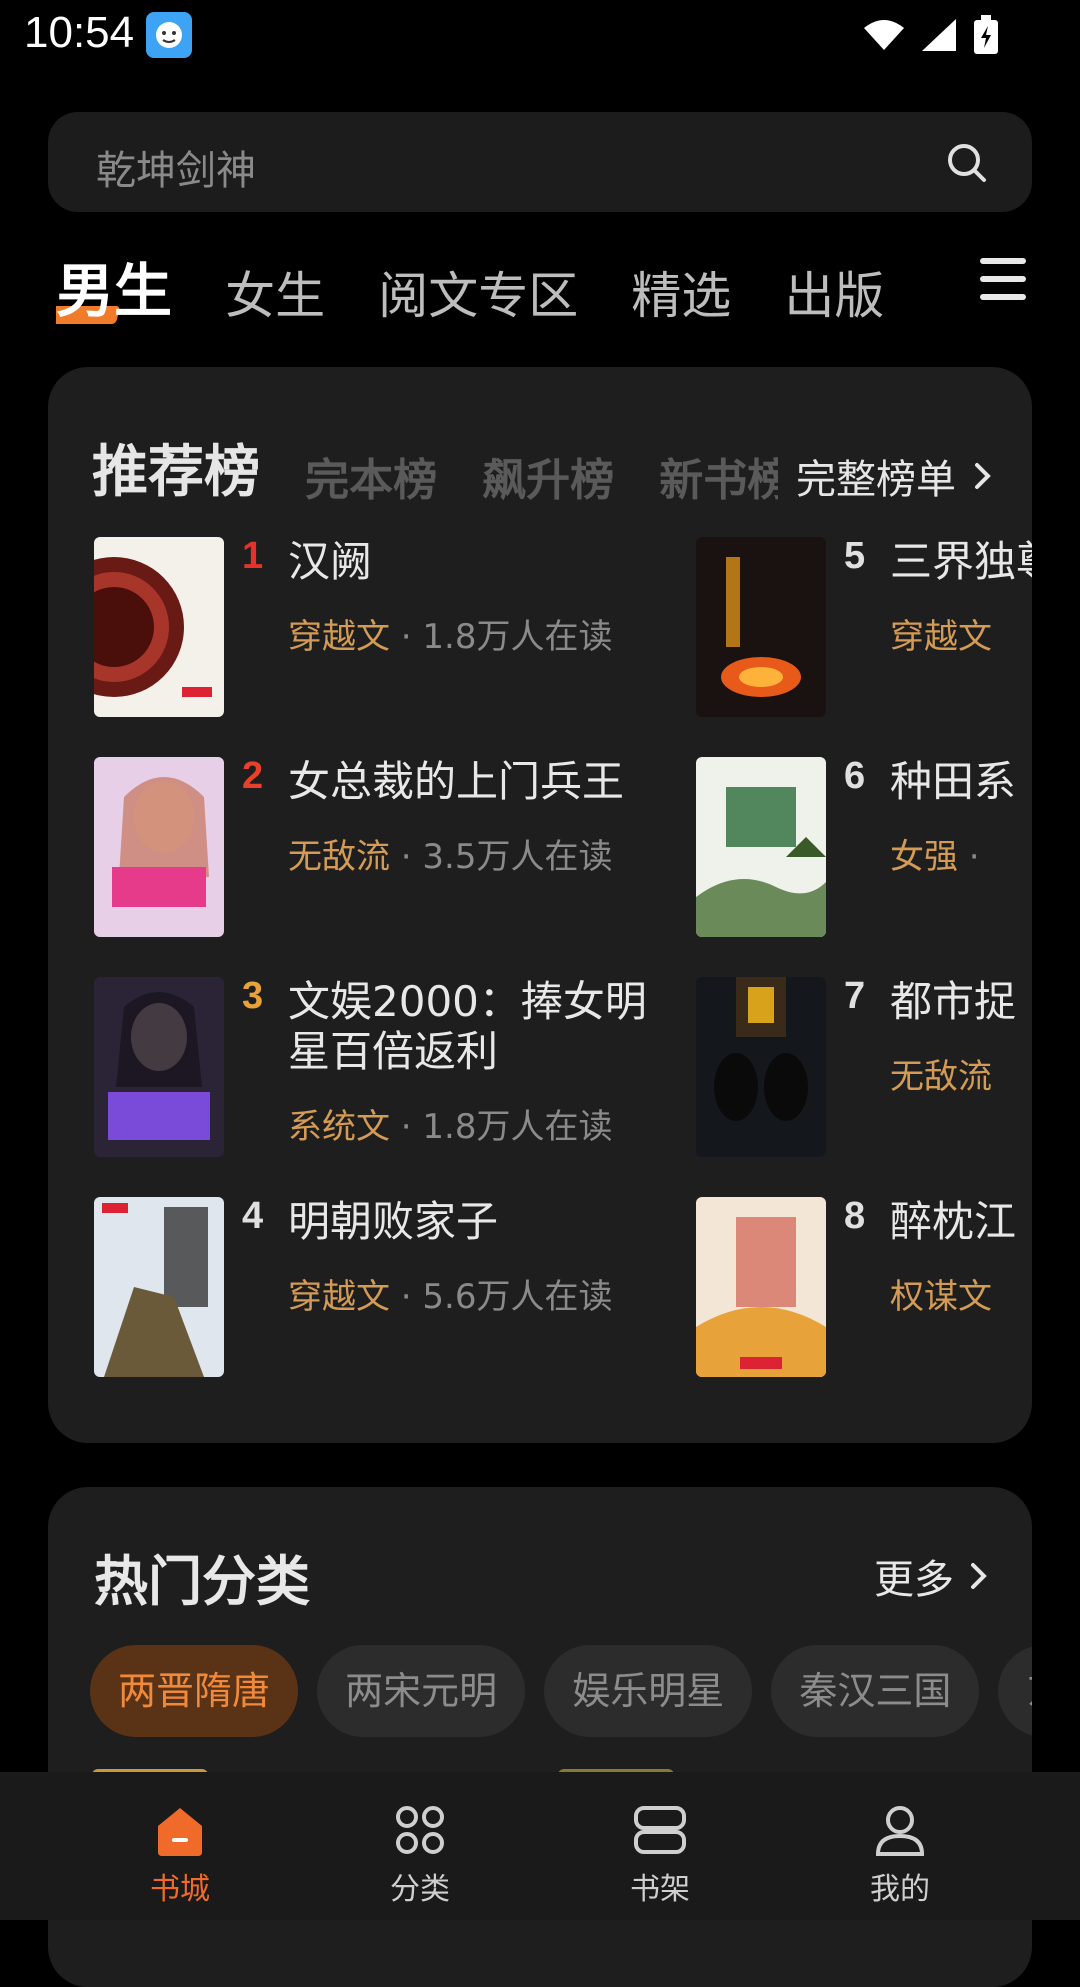 This screenshot has width=1080, height=1987. I want to click on book-readers: · 3.5万人在读, so click(501, 857).